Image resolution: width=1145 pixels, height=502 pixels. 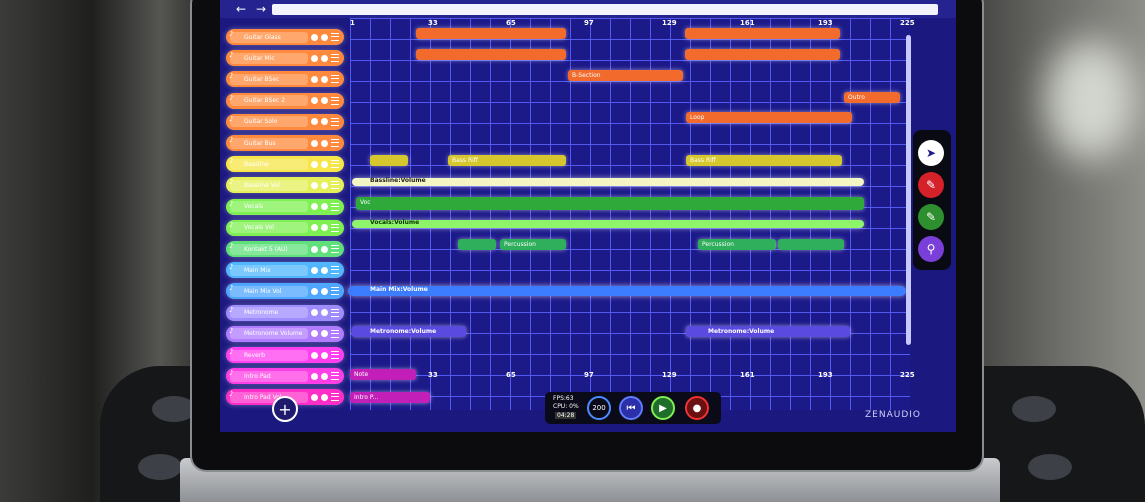 I want to click on pencil-green-icon: ✎, so click(x=931, y=217).